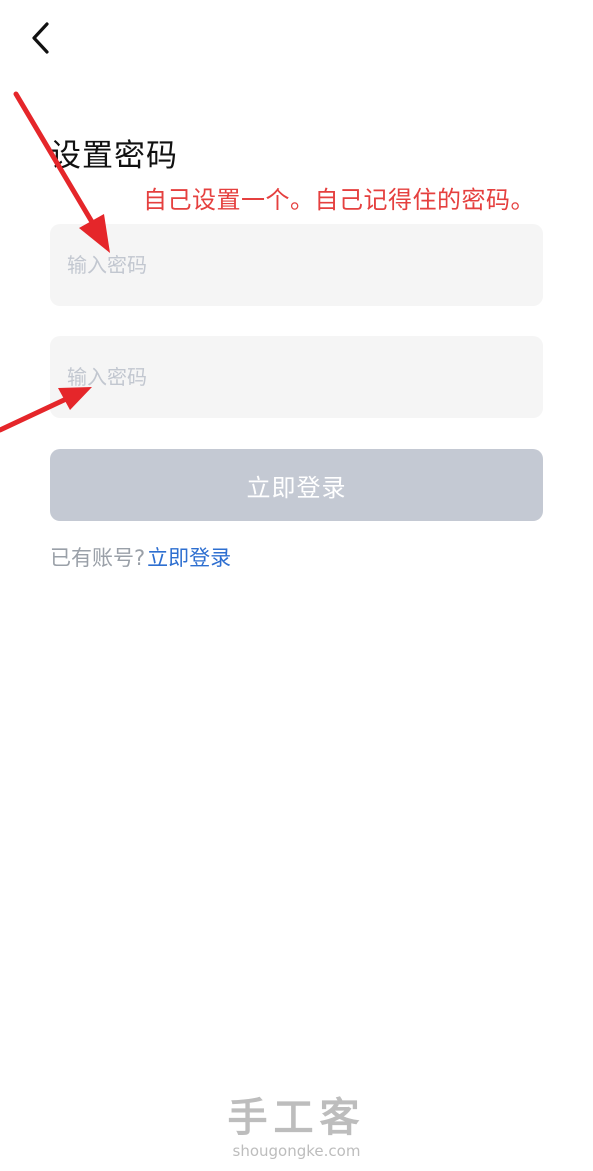 The image size is (593, 1171). I want to click on confirm-password-input, so click(296, 377).